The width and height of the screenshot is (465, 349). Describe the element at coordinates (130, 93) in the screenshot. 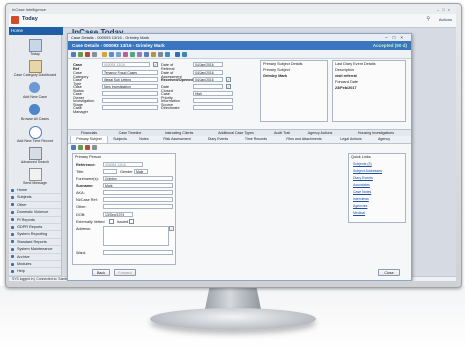

I see `case-owner-select` at that location.